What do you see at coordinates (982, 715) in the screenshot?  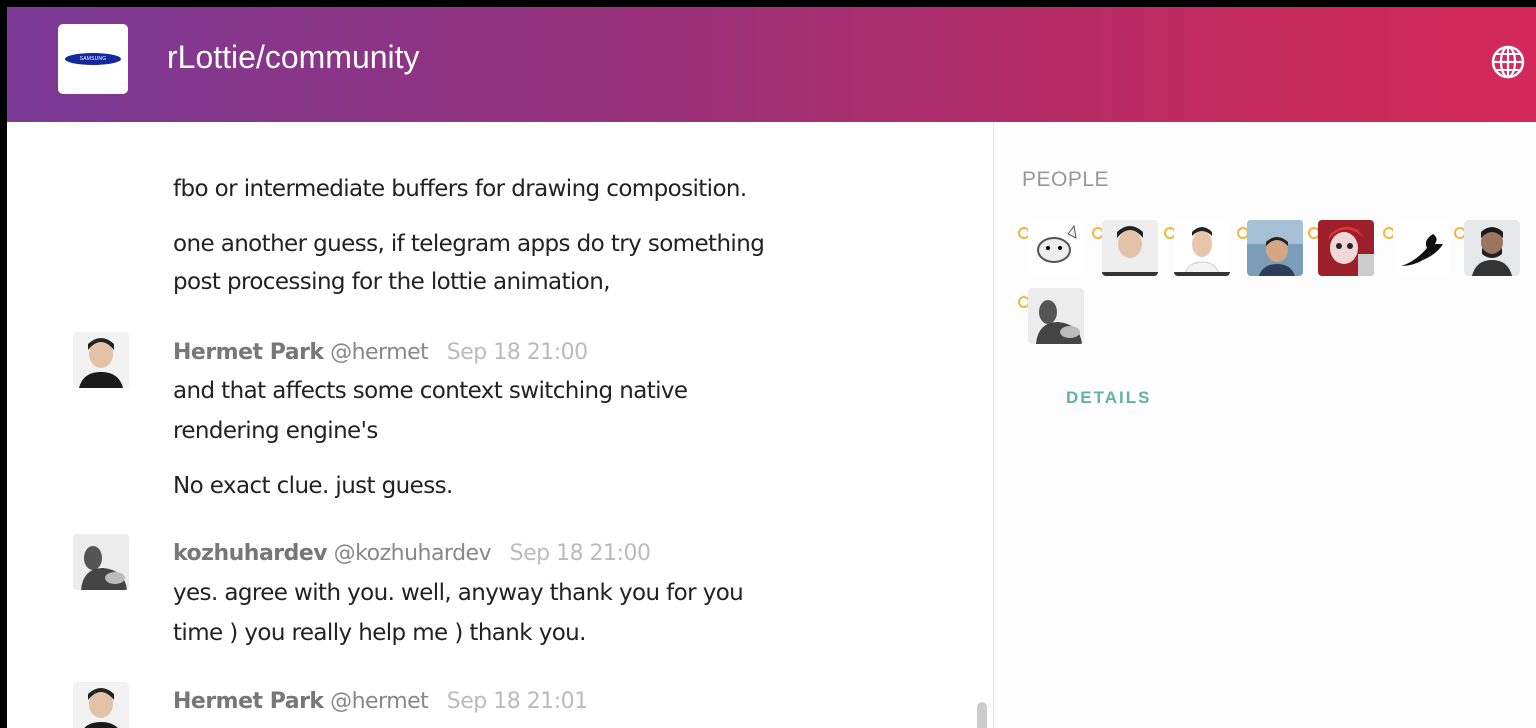 I see `chat-scrollbar` at bounding box center [982, 715].